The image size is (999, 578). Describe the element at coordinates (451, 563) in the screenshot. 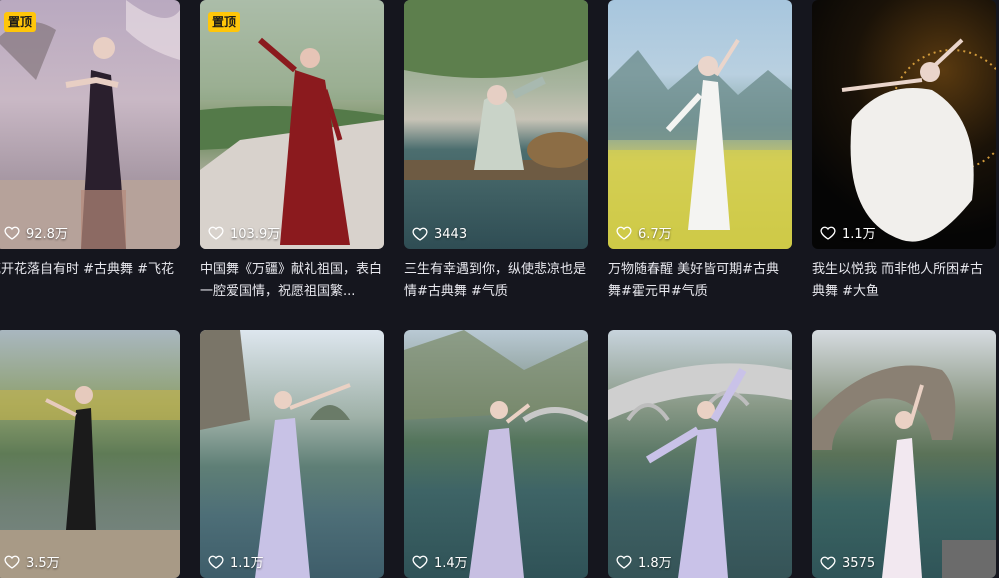

I see `like-count-value: 1.4万` at that location.